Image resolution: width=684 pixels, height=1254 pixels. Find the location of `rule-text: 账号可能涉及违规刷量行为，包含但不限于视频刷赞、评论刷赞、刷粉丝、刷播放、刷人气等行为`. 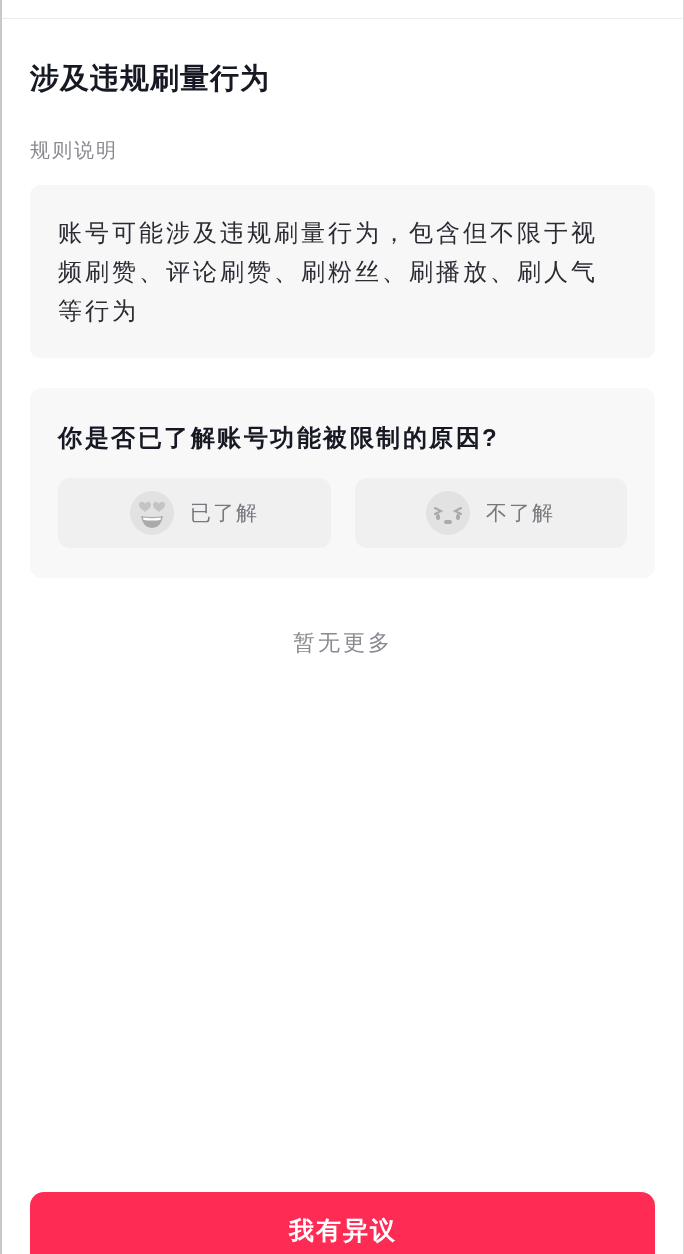

rule-text: 账号可能涉及违规刷量行为，包含但不限于视频刷赞、评论刷赞、刷粉丝、刷播放、刷人气等行为 is located at coordinates (328, 272).